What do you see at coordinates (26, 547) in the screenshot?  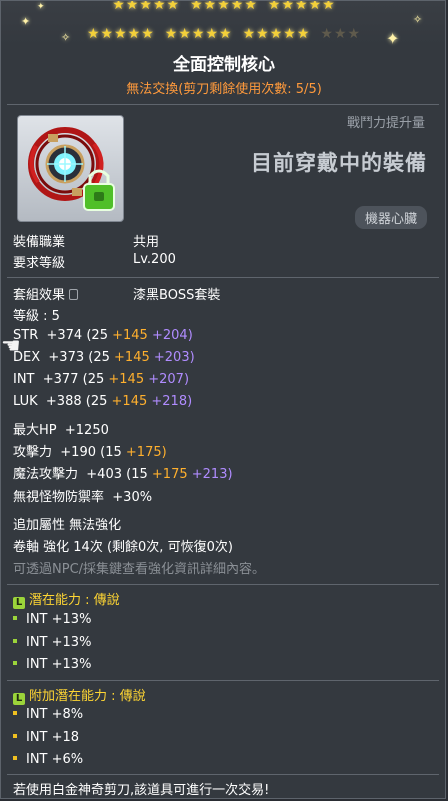 I see `scroll-label: 卷軸` at bounding box center [26, 547].